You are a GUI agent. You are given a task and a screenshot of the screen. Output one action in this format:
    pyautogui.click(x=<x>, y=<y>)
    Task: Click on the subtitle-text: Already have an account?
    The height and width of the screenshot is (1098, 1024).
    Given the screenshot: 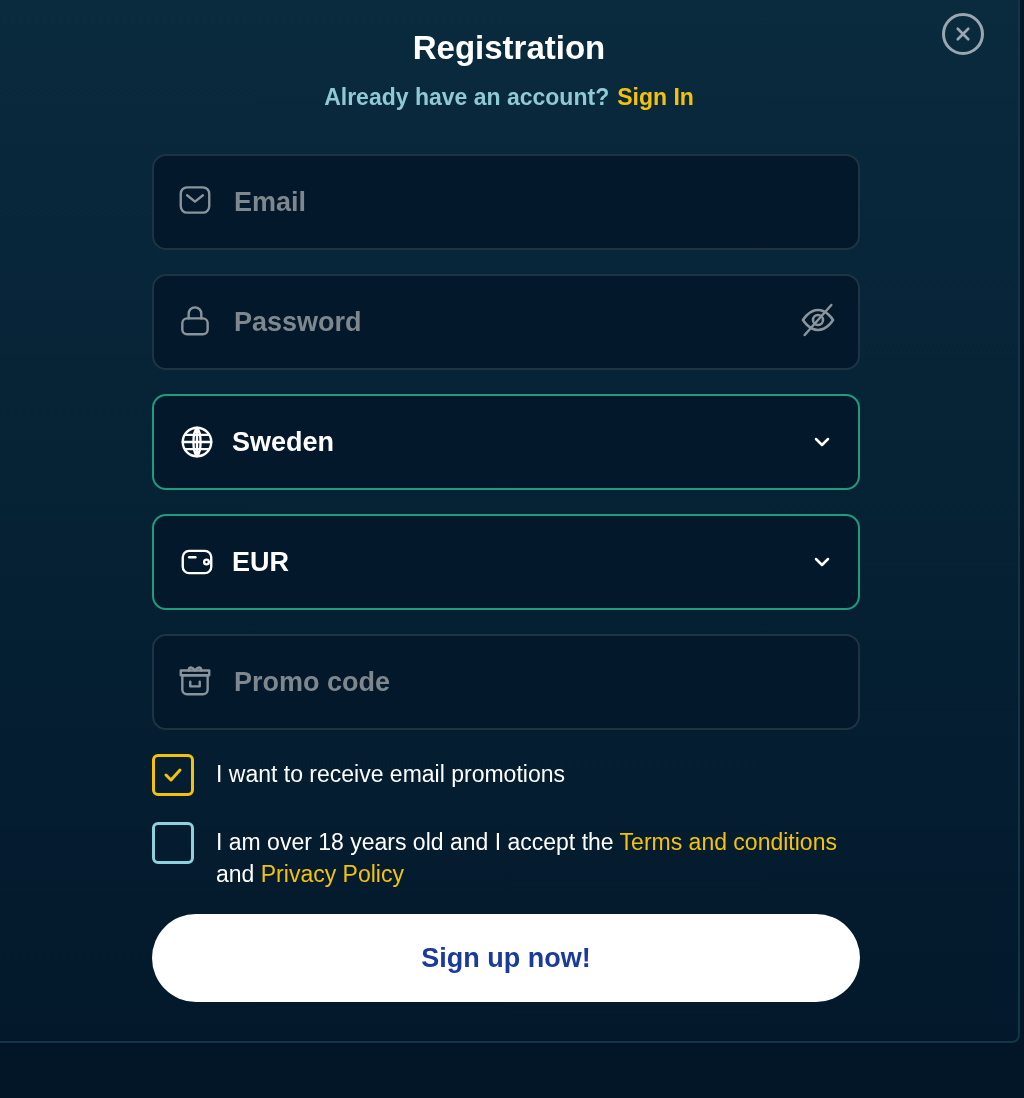 What is the action you would take?
    pyautogui.click(x=467, y=97)
    